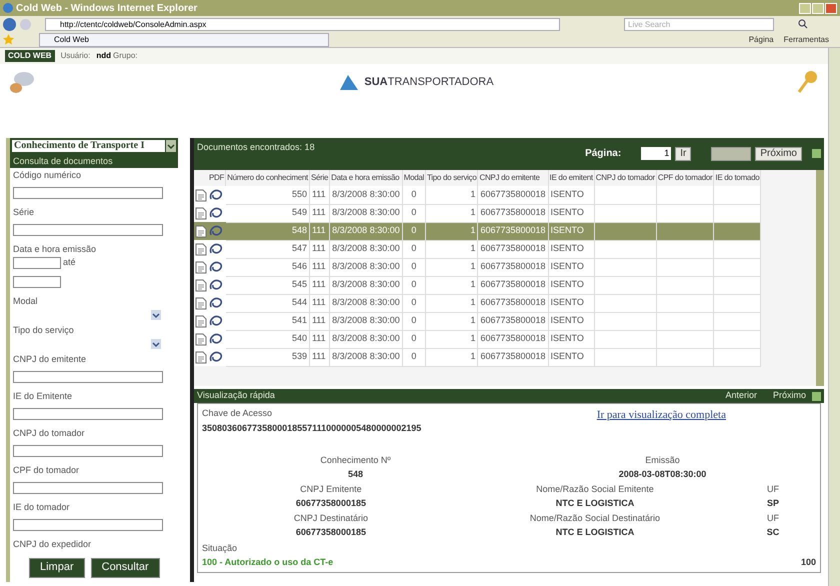 This screenshot has width=840, height=586. I want to click on browser-tab: Cold Web, so click(184, 39).